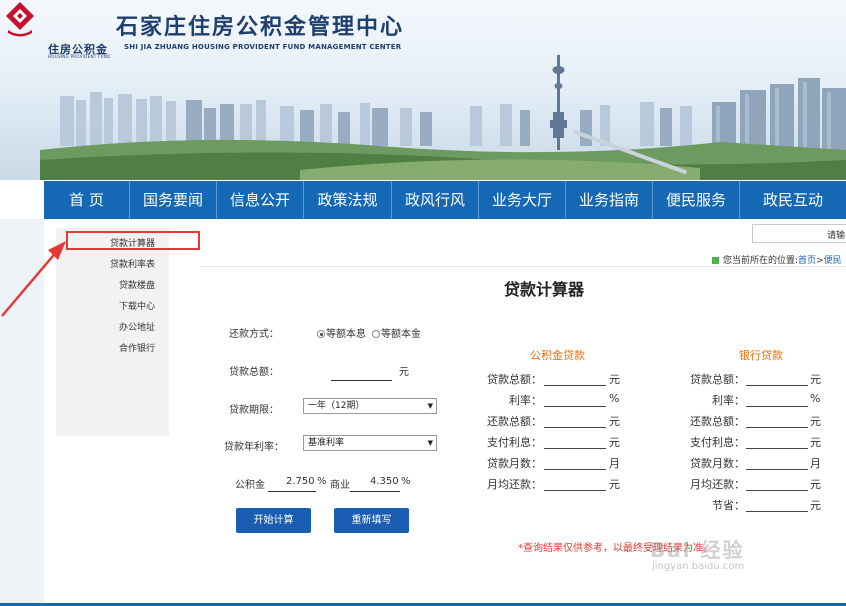 This screenshot has height=606, width=846. I want to click on sidebar-item-downloads: 下载中心, so click(137, 305).